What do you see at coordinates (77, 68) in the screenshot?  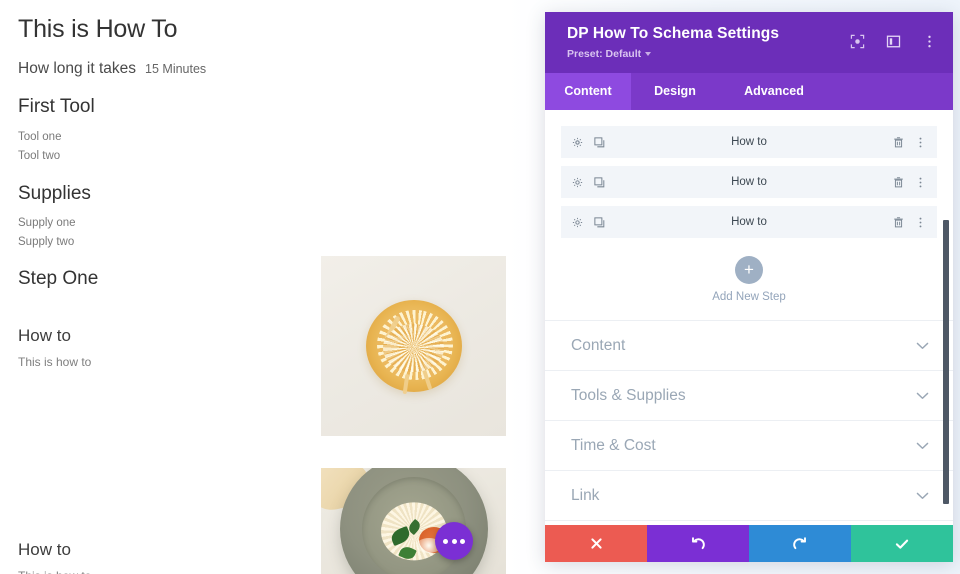 I see `duration-label: How long it takes` at bounding box center [77, 68].